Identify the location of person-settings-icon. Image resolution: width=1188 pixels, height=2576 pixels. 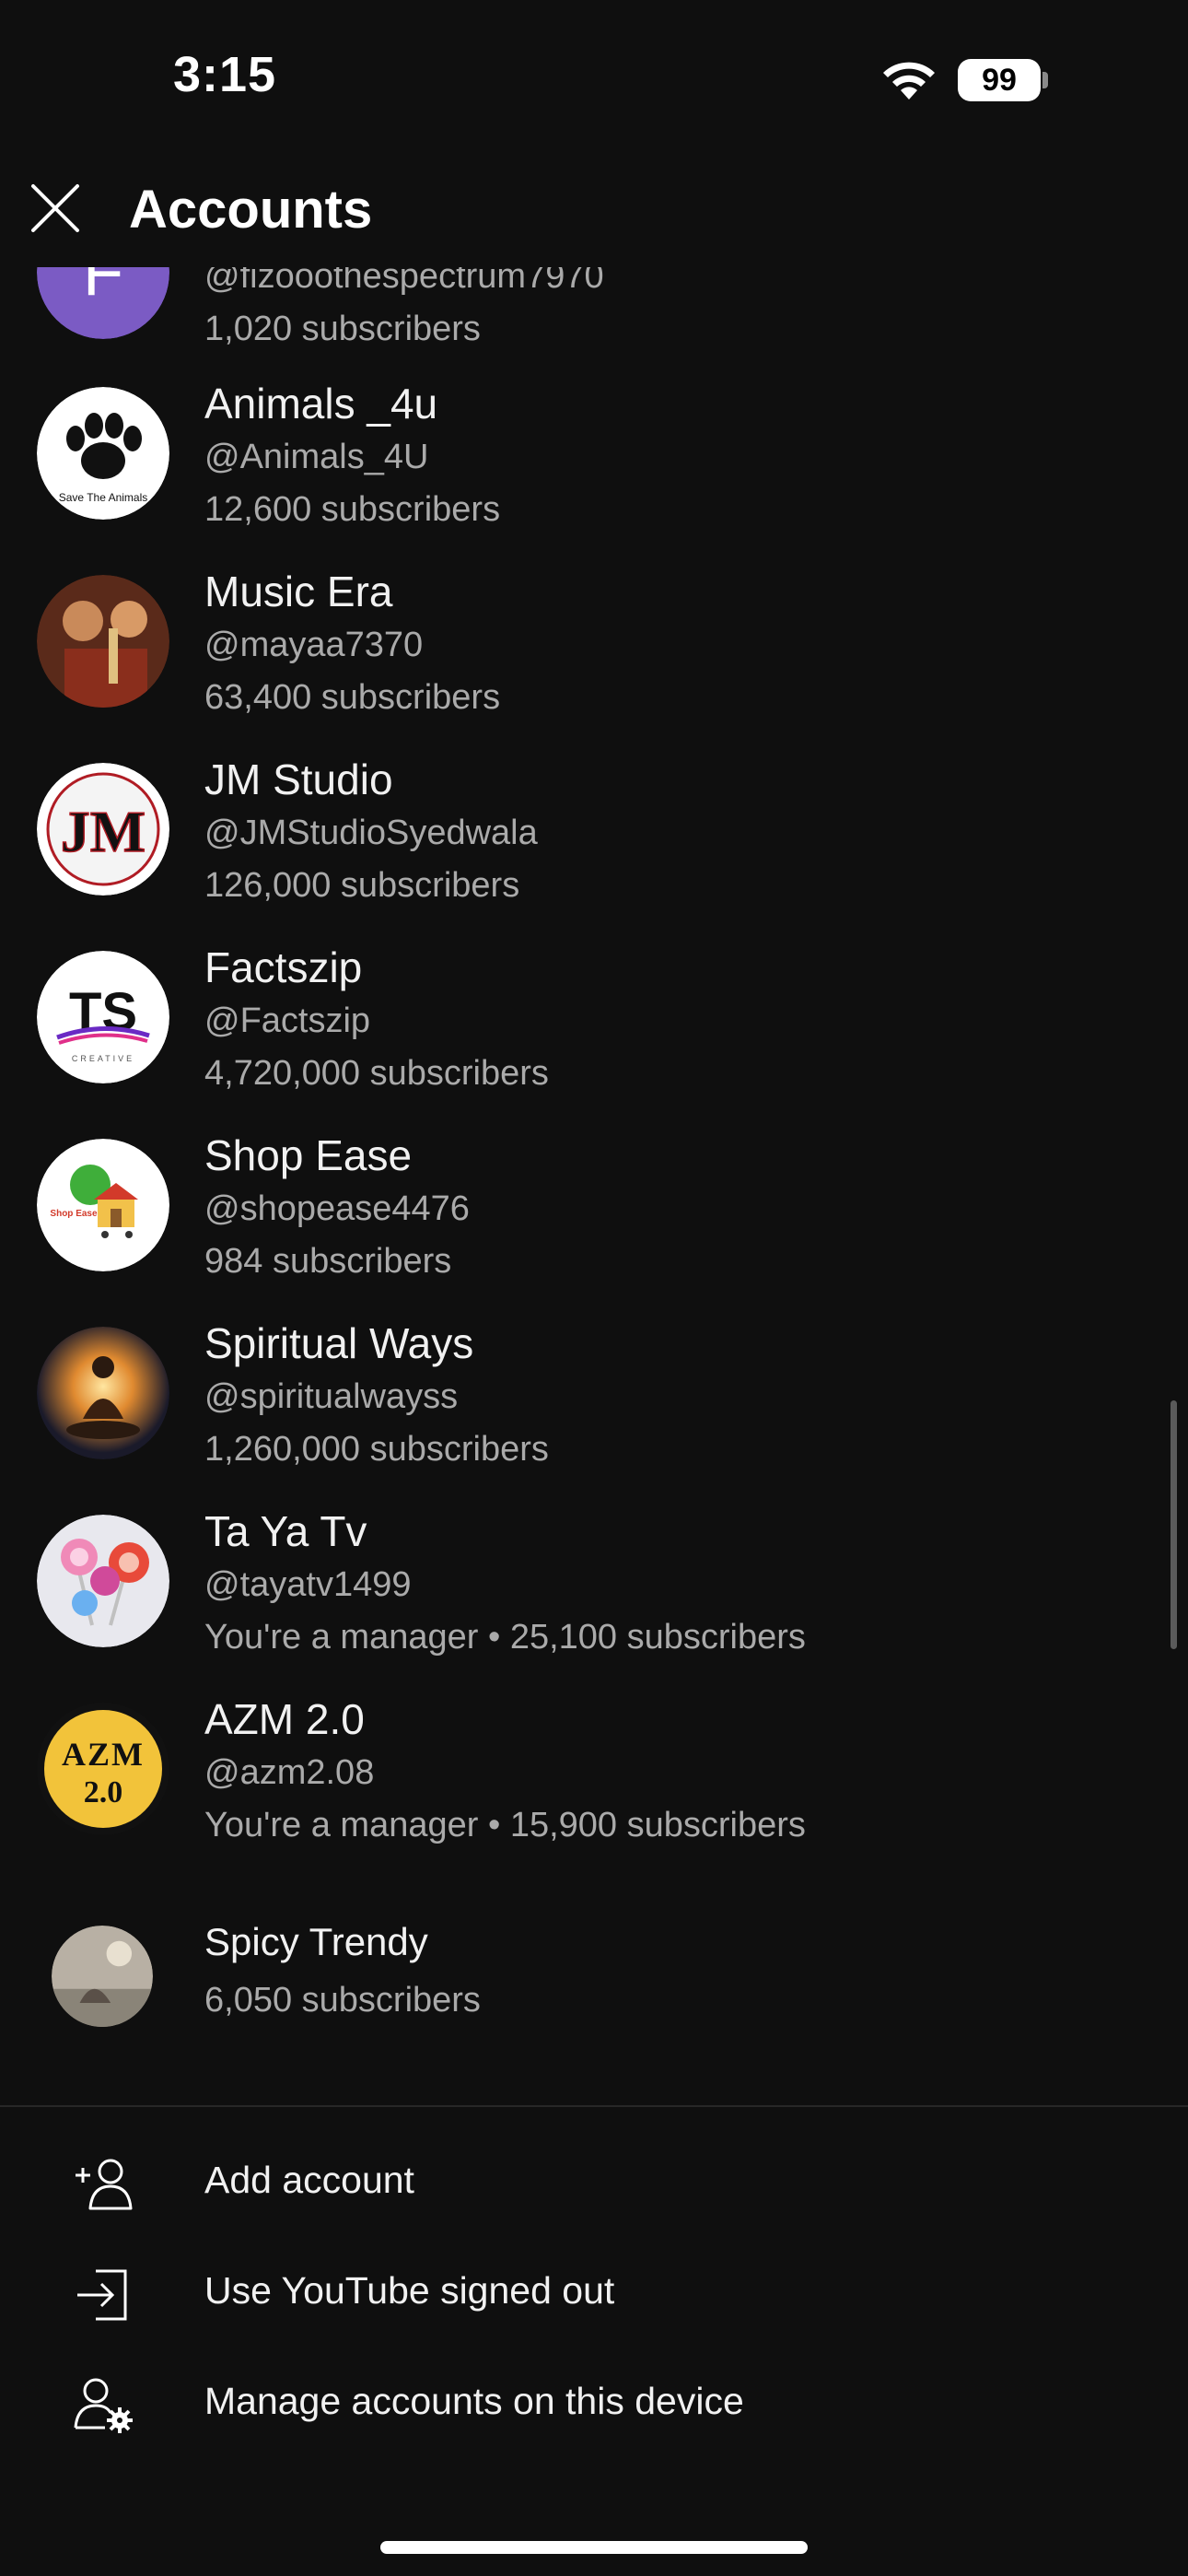
(103, 2405).